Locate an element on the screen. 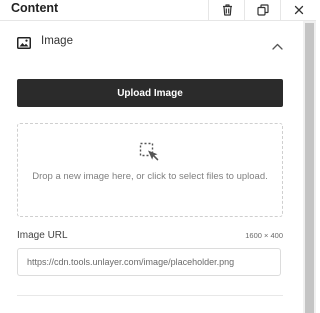  close-button is located at coordinates (298, 10).